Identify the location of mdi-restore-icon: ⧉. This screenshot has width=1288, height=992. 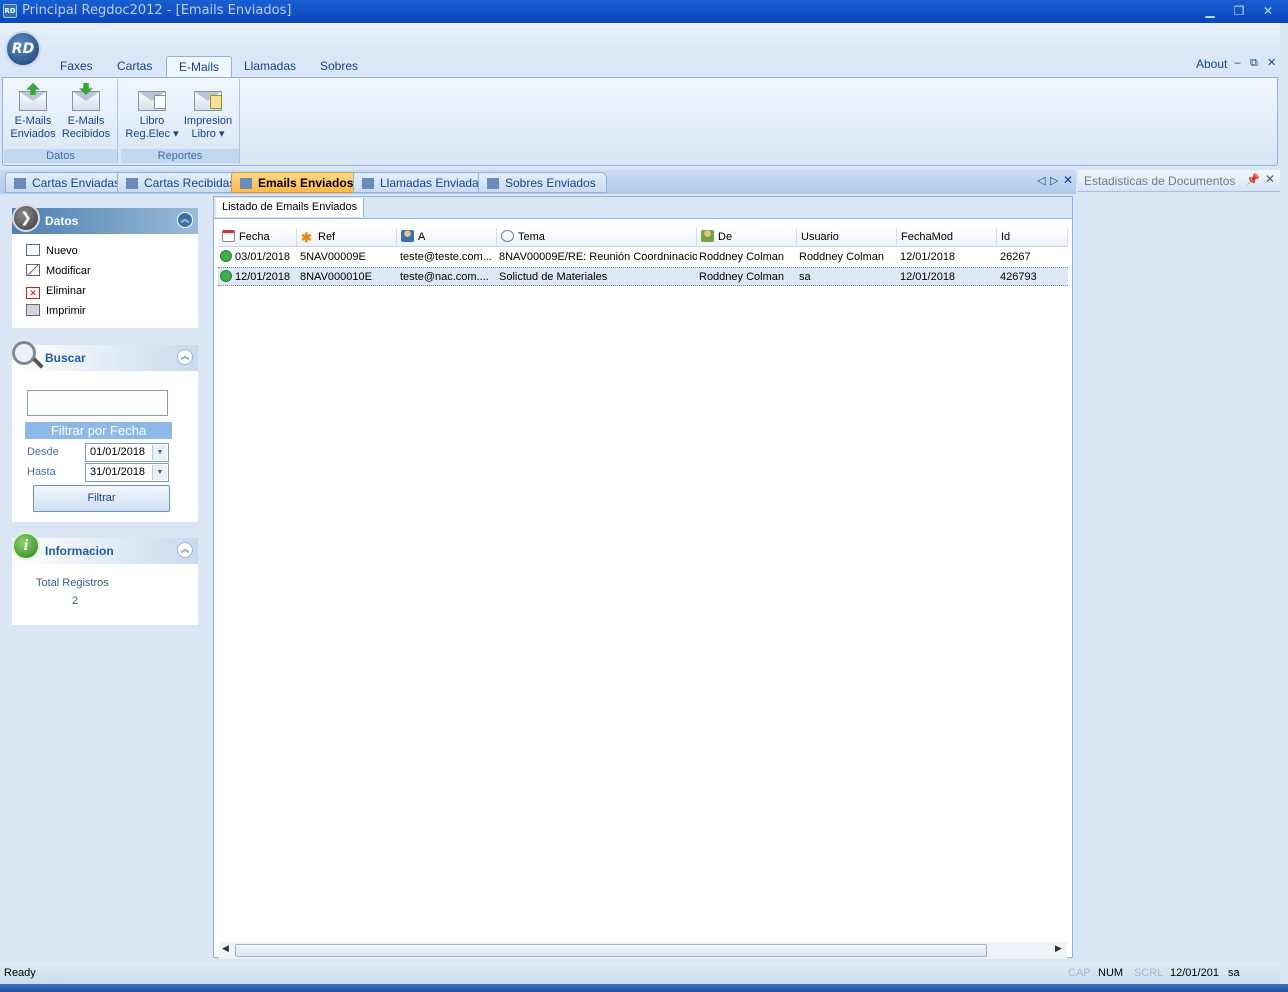
(1254, 63).